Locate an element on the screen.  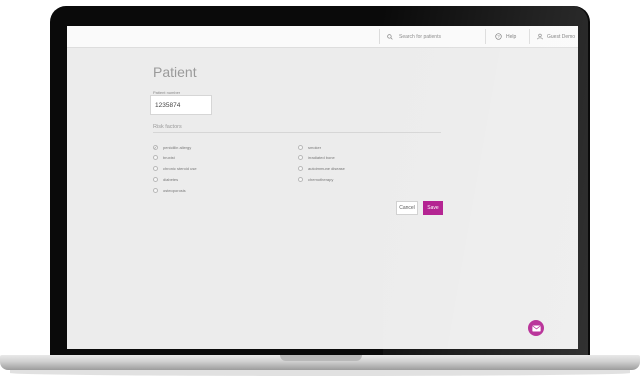
checkbox-label: diabetes is located at coordinates (171, 179).